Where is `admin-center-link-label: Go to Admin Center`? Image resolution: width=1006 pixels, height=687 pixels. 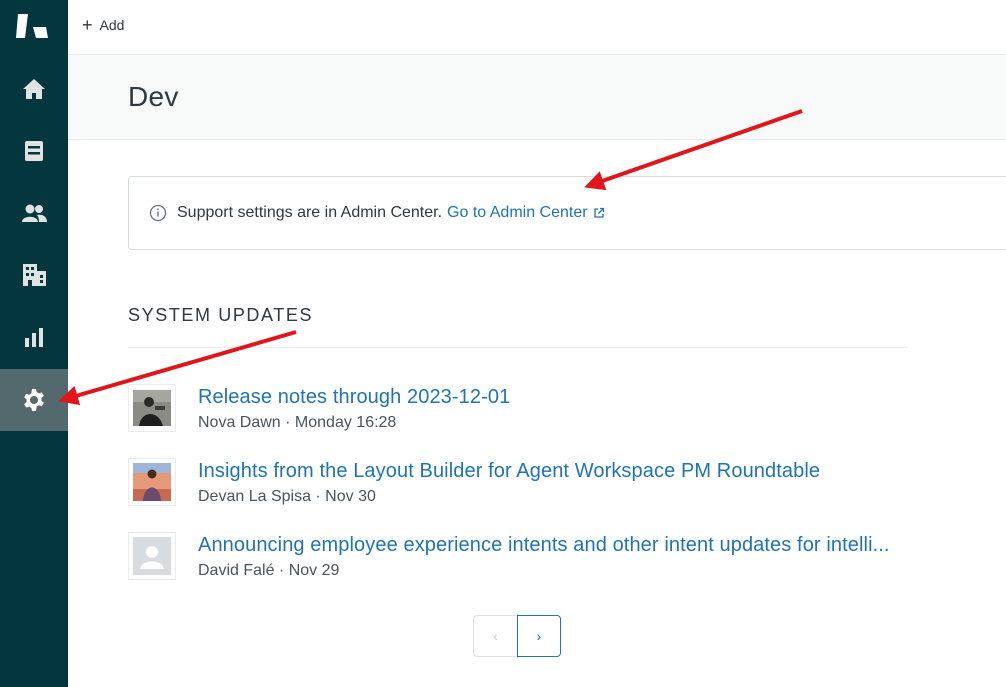
admin-center-link-label: Go to Admin Center is located at coordinates (517, 212).